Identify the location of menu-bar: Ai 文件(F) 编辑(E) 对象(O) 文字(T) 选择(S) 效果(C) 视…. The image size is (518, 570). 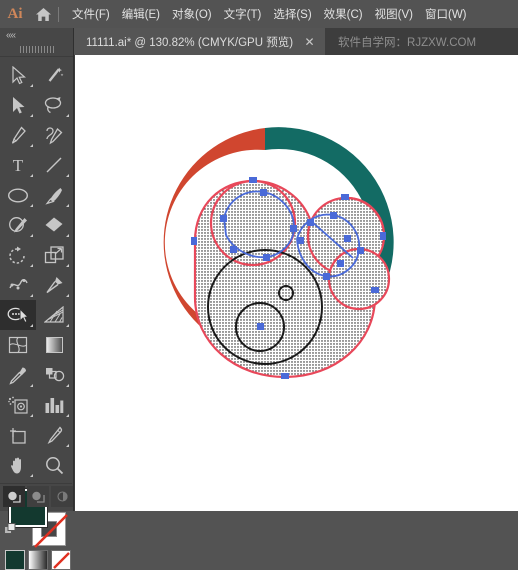
(259, 14).